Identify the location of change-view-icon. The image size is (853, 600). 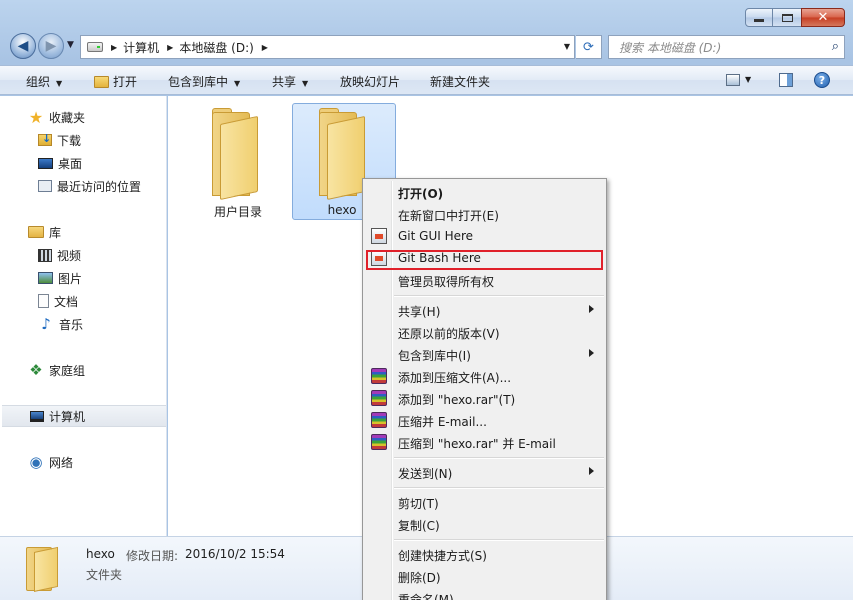
(733, 80).